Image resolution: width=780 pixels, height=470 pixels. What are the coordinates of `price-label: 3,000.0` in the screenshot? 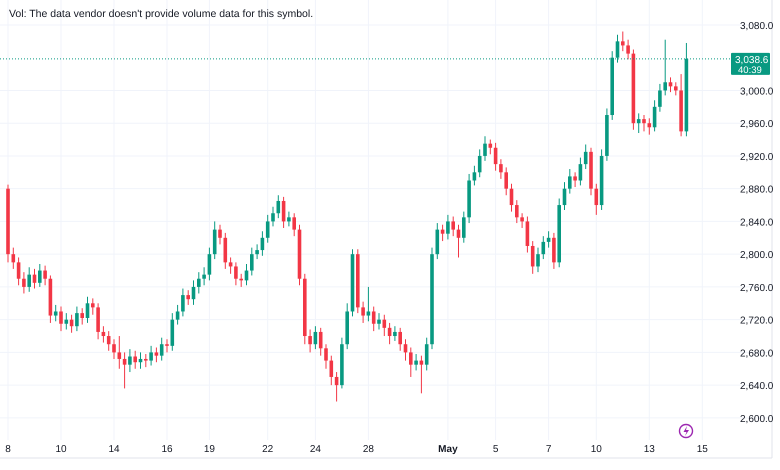 It's located at (757, 92).